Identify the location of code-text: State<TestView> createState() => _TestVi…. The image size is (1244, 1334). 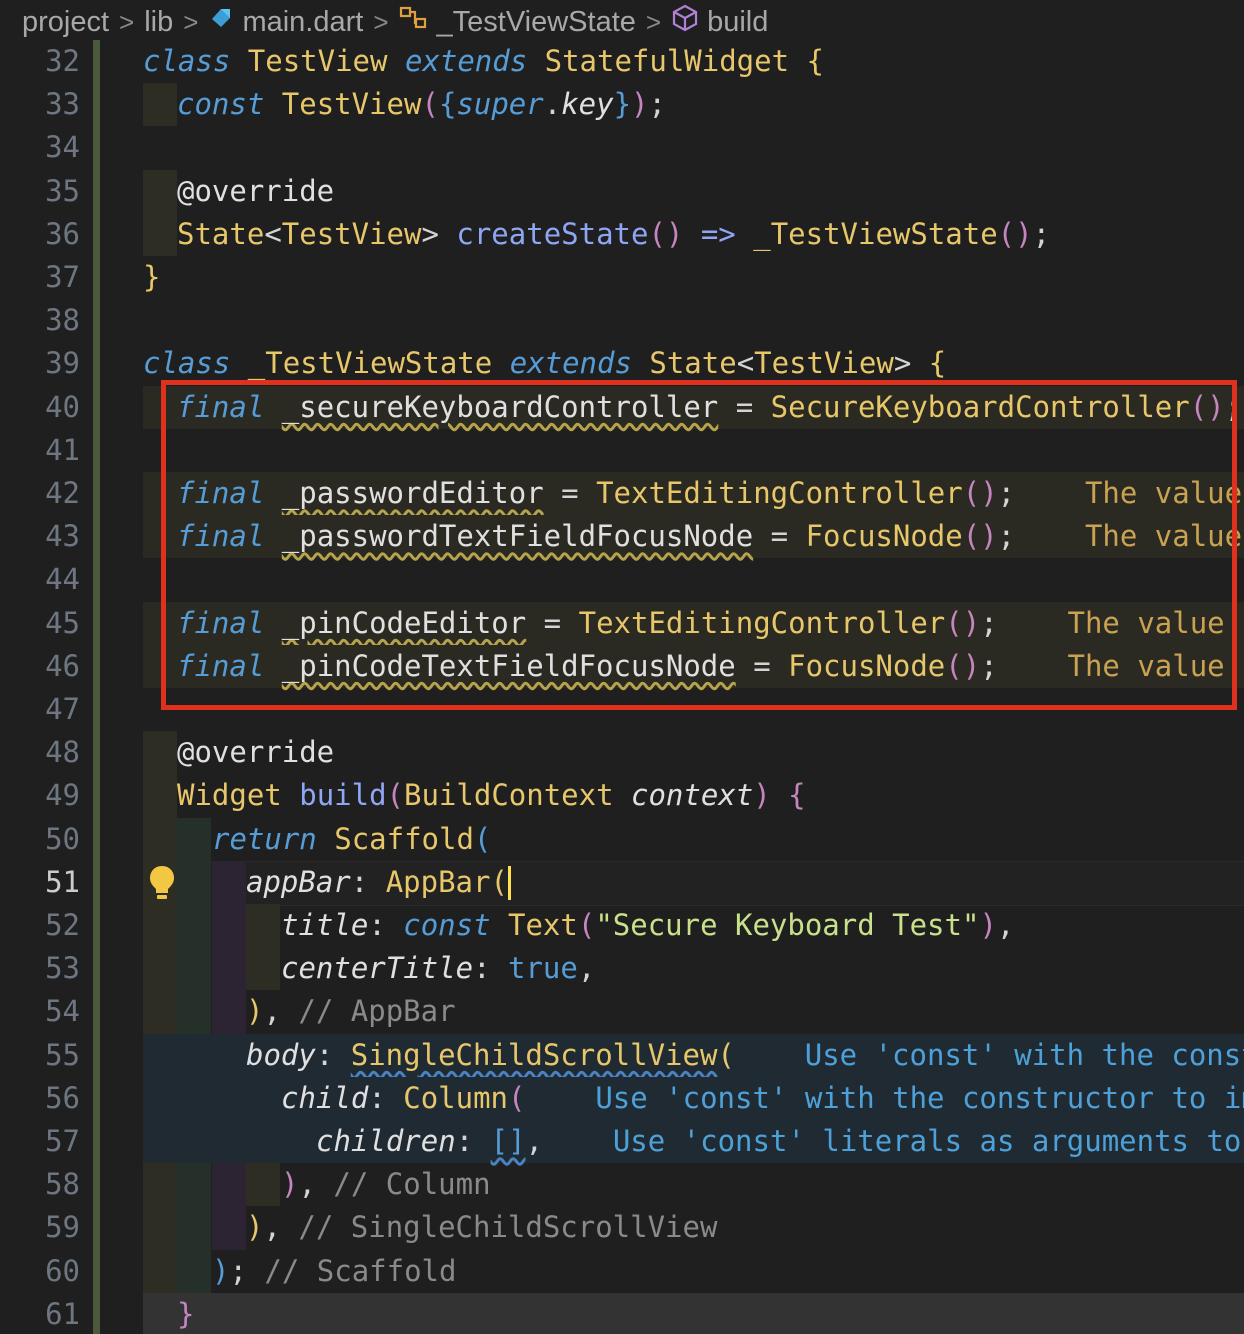
(614, 233).